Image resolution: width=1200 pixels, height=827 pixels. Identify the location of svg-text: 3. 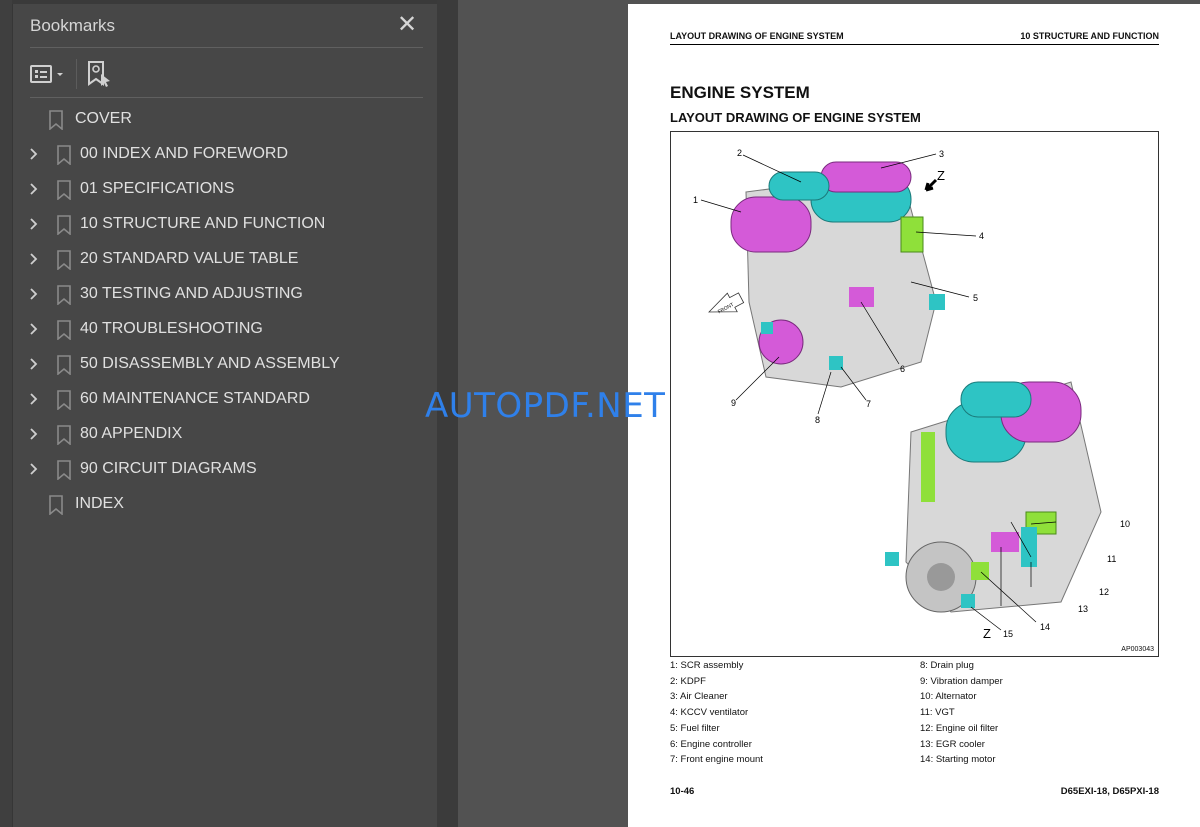
(941, 154).